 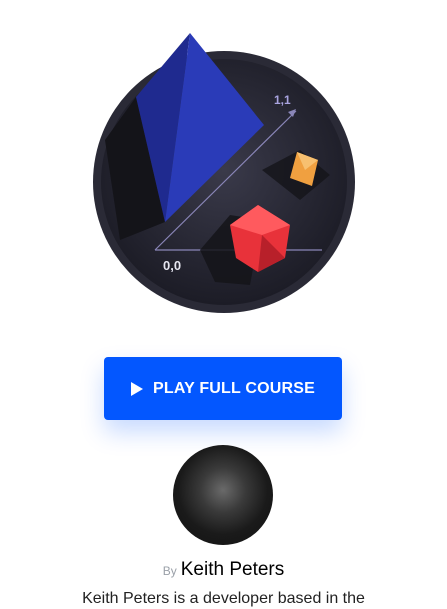 What do you see at coordinates (233, 569) in the screenshot?
I see `instructor-name: Keith Peters` at bounding box center [233, 569].